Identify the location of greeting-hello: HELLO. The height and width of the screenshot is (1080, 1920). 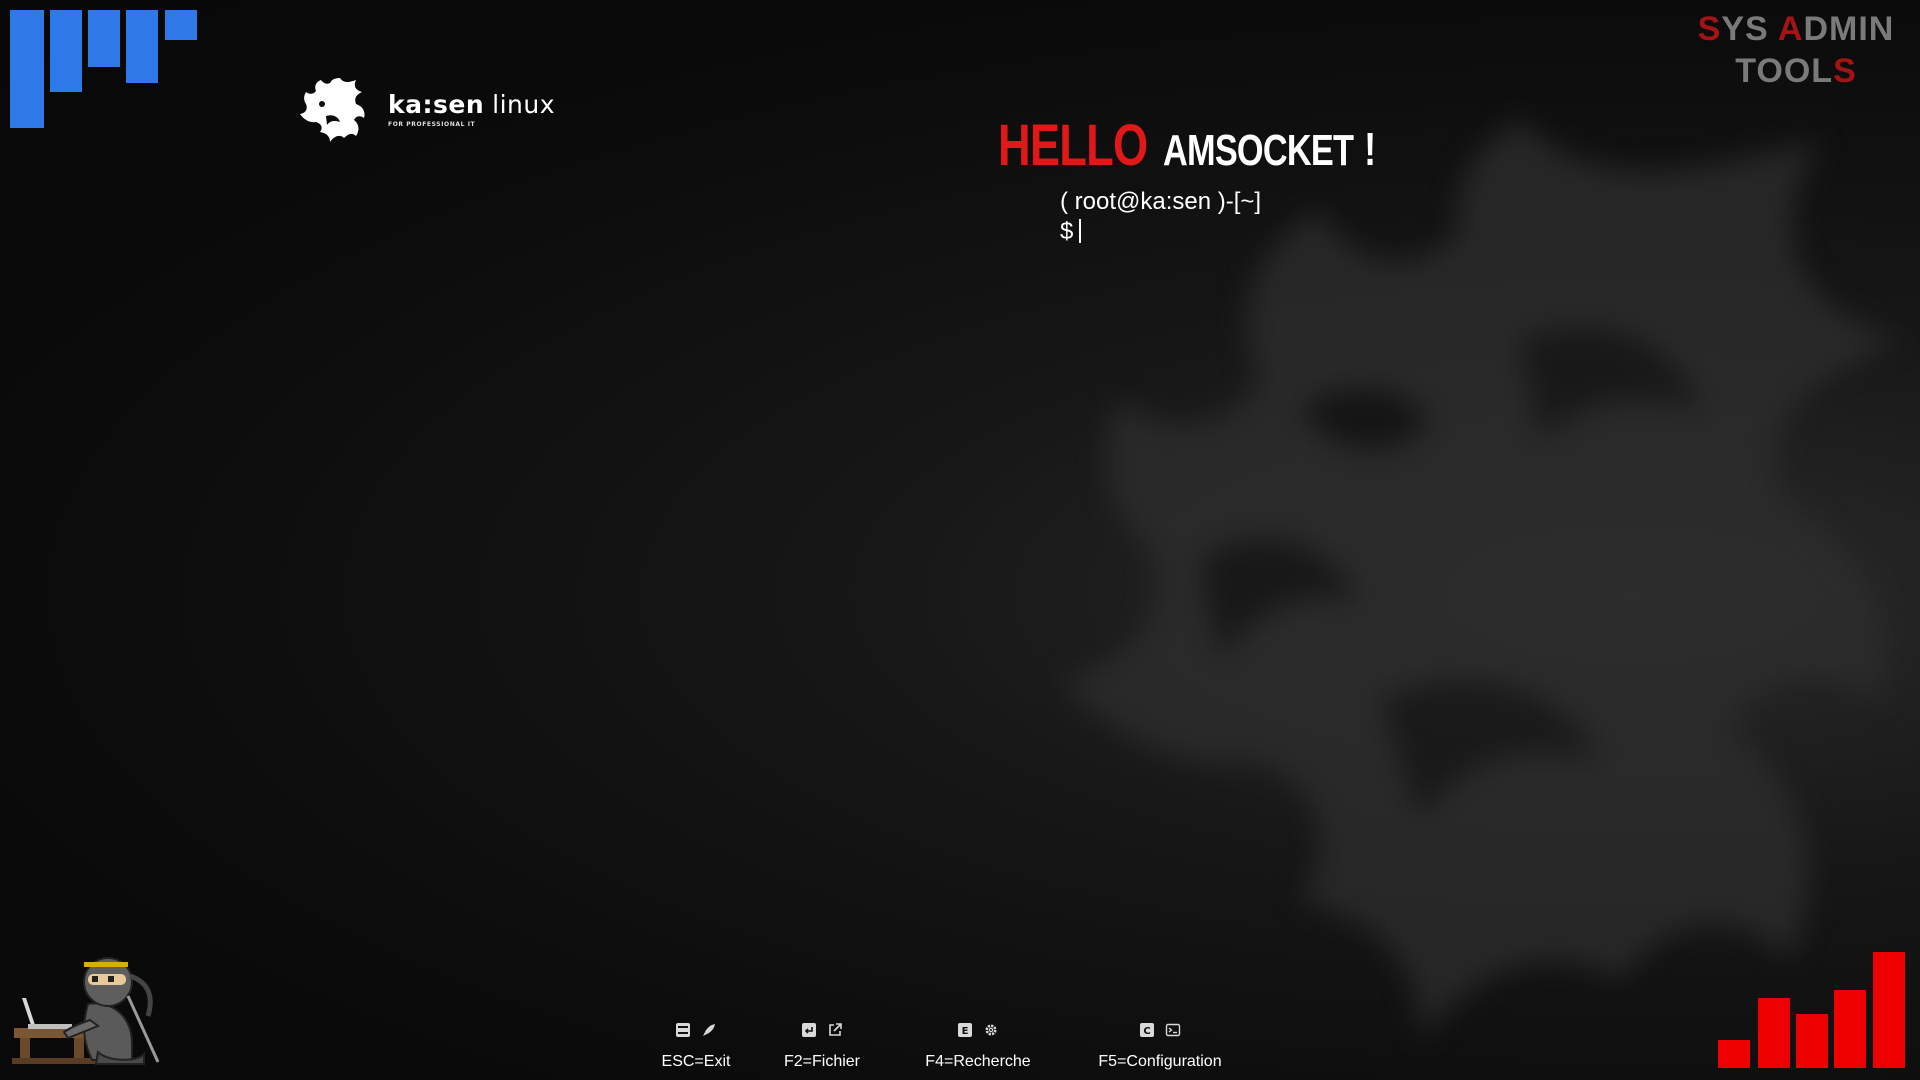
(1073, 145).